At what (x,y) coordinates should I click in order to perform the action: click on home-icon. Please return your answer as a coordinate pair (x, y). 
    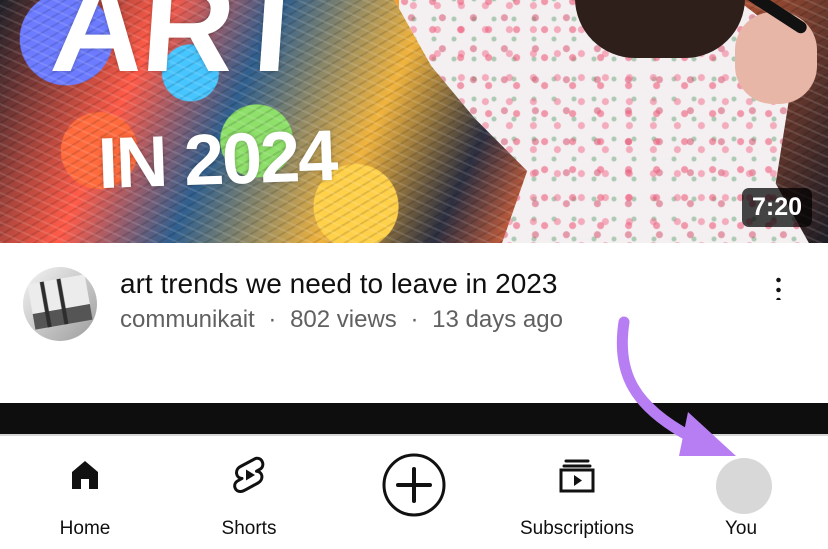
    Looking at the image, I should click on (85, 475).